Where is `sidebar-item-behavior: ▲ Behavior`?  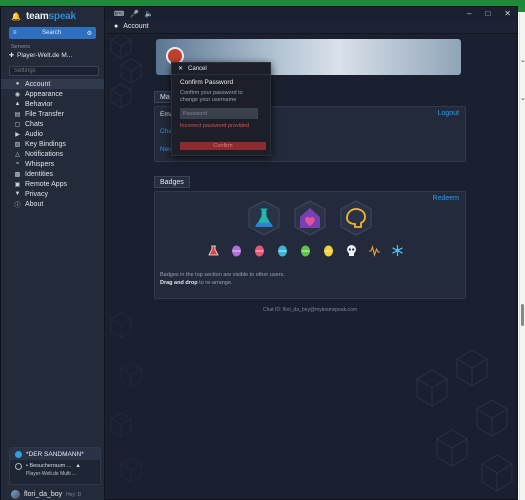 sidebar-item-behavior: ▲ Behavior is located at coordinates (52, 104).